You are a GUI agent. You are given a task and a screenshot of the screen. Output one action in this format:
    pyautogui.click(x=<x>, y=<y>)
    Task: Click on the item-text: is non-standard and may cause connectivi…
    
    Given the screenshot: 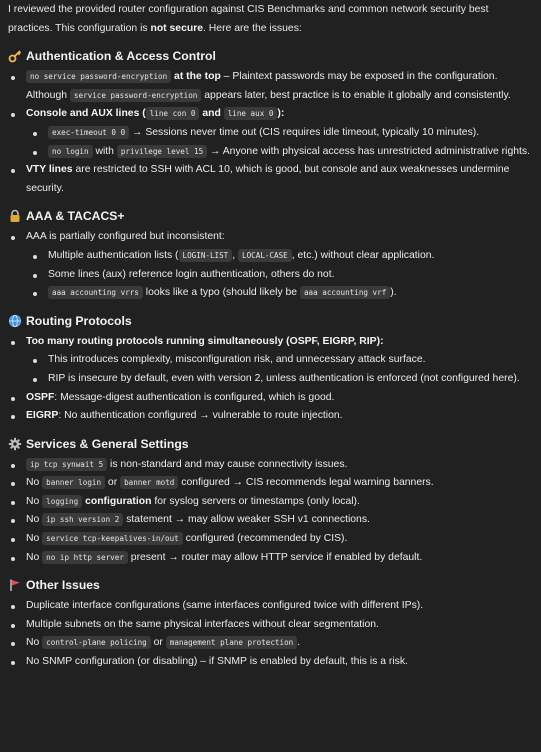 What is the action you would take?
    pyautogui.click(x=227, y=464)
    